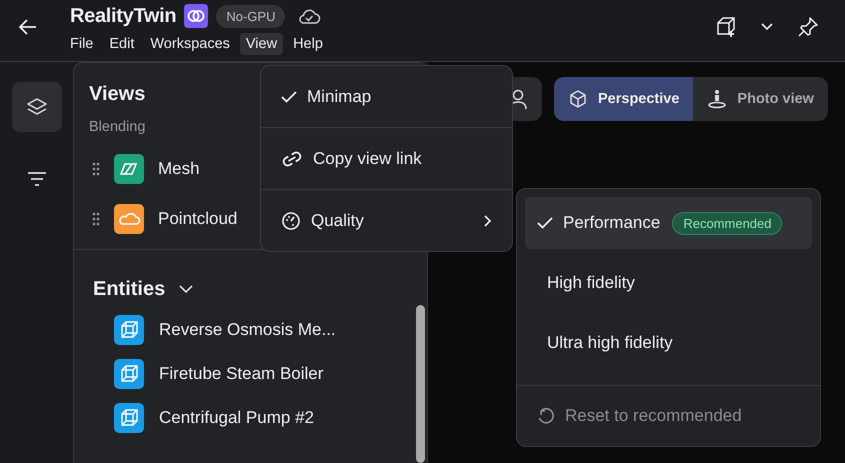  Describe the element at coordinates (117, 94) in the screenshot. I see `panel-title: Views` at that location.